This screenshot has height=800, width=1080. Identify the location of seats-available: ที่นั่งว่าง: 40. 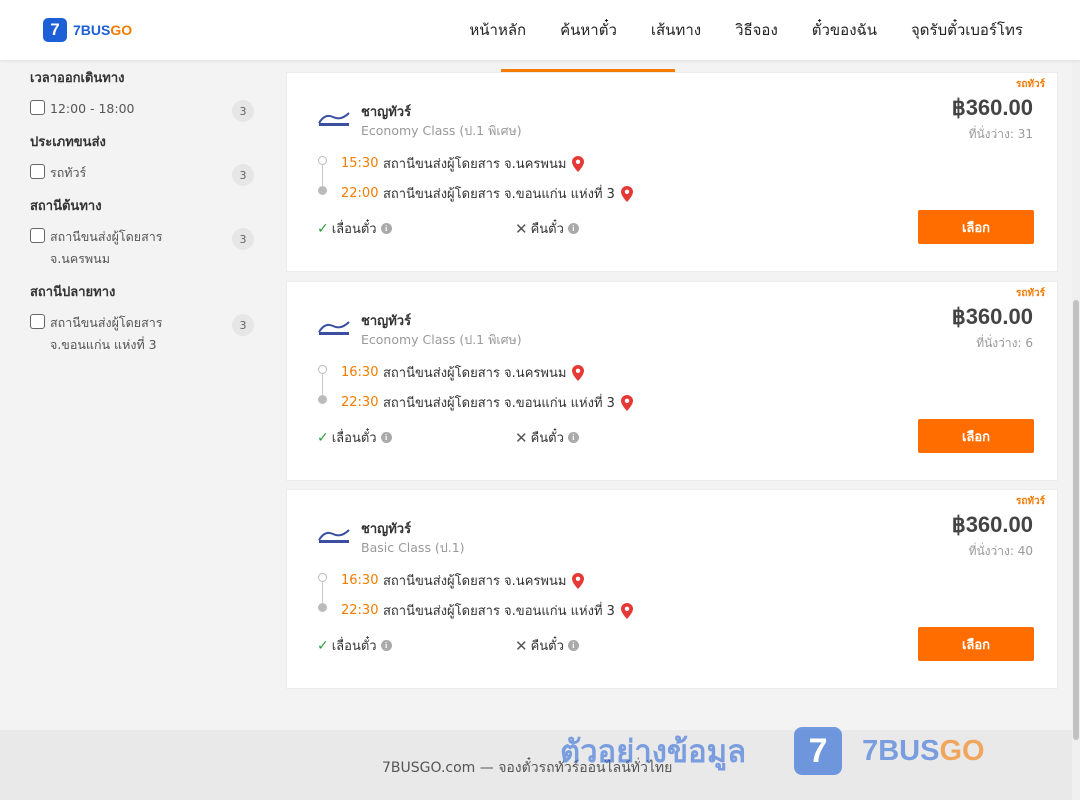
(1000, 551).